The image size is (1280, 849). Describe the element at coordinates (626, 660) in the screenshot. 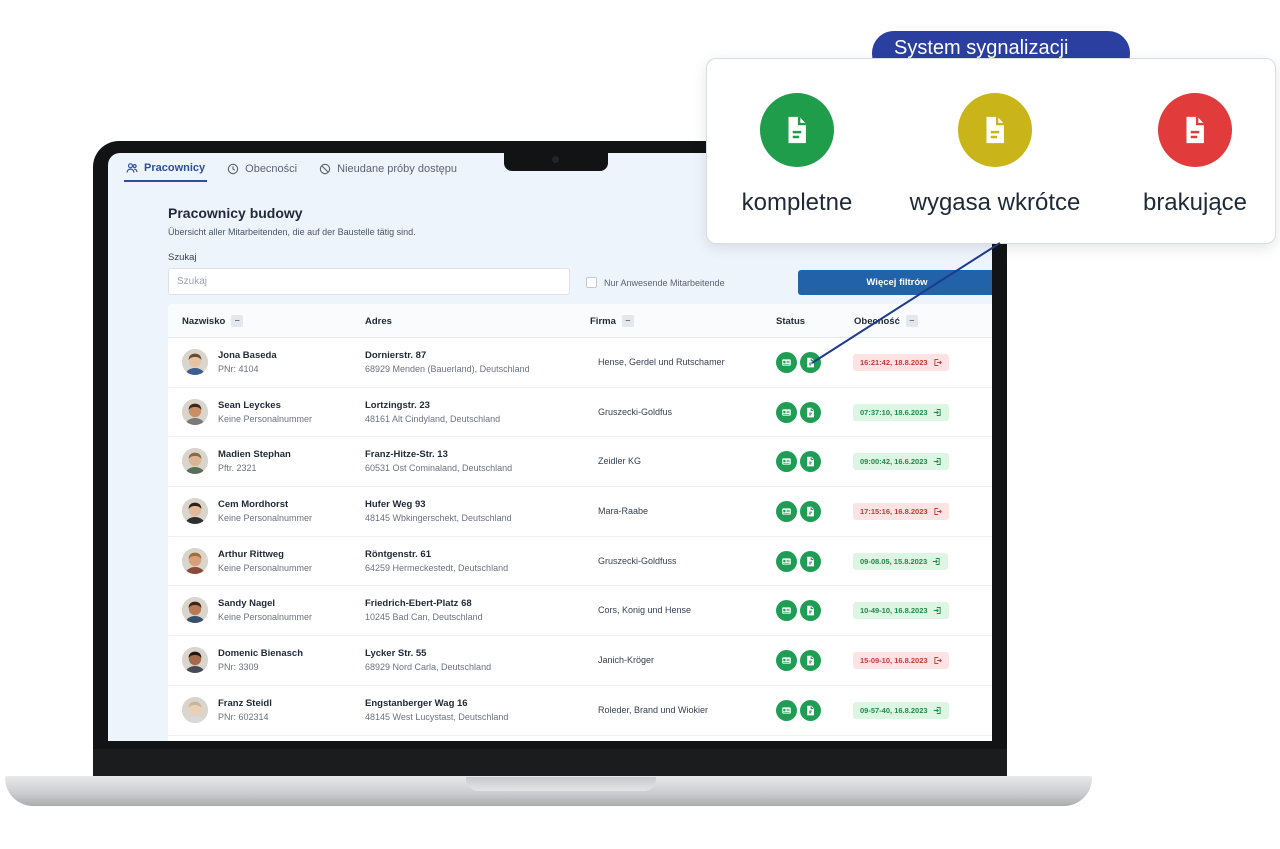

I see `company-name: Janich-Kröger` at that location.